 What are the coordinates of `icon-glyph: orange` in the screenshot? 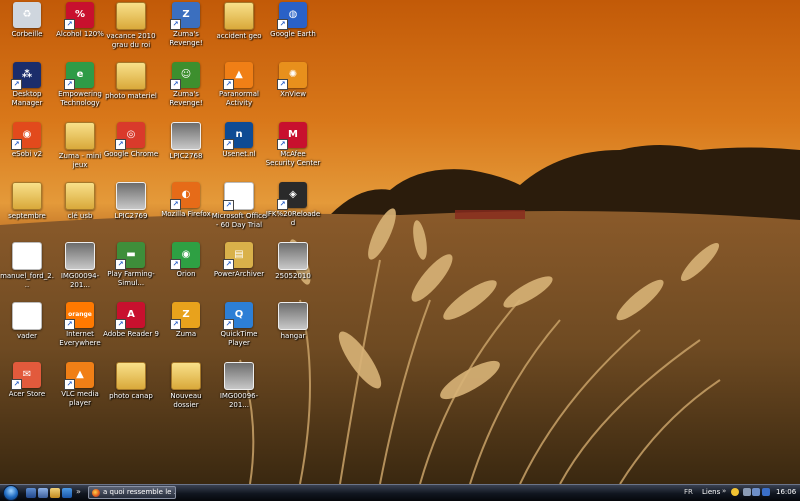 It's located at (80, 314).